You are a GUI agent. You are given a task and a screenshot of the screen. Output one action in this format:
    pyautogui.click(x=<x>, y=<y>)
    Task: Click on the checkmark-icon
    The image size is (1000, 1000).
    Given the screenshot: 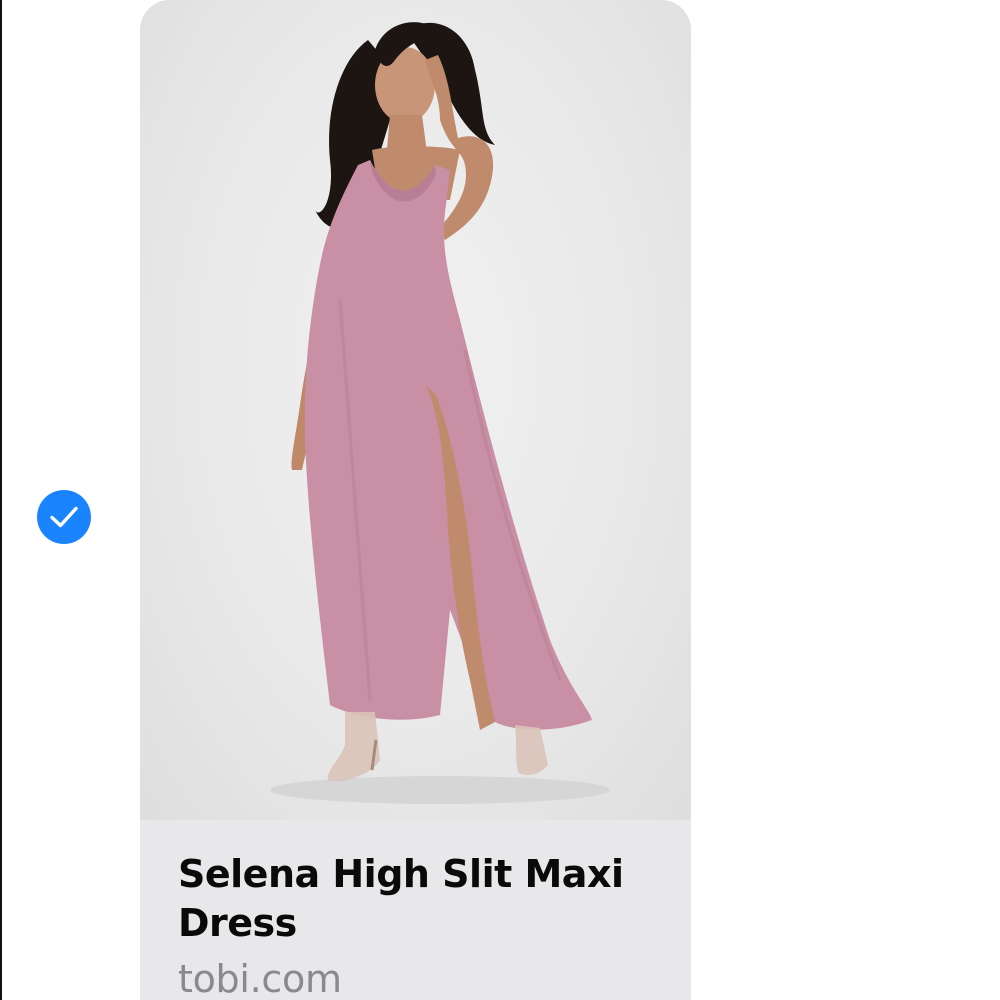 What is the action you would take?
    pyautogui.click(x=64, y=517)
    